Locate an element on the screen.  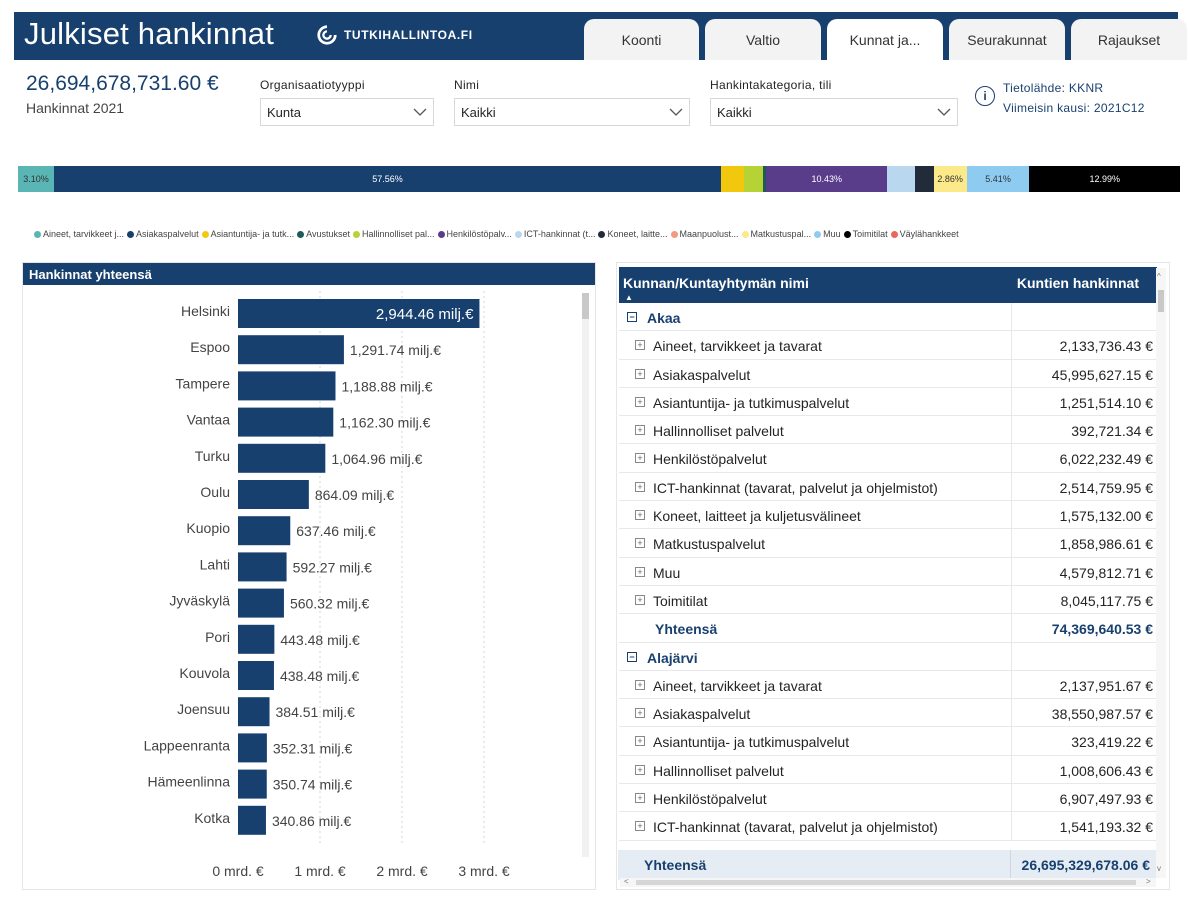
table-row: + Henkilöstöpalvelut 6,022,232.49 € is located at coordinates (888, 458).